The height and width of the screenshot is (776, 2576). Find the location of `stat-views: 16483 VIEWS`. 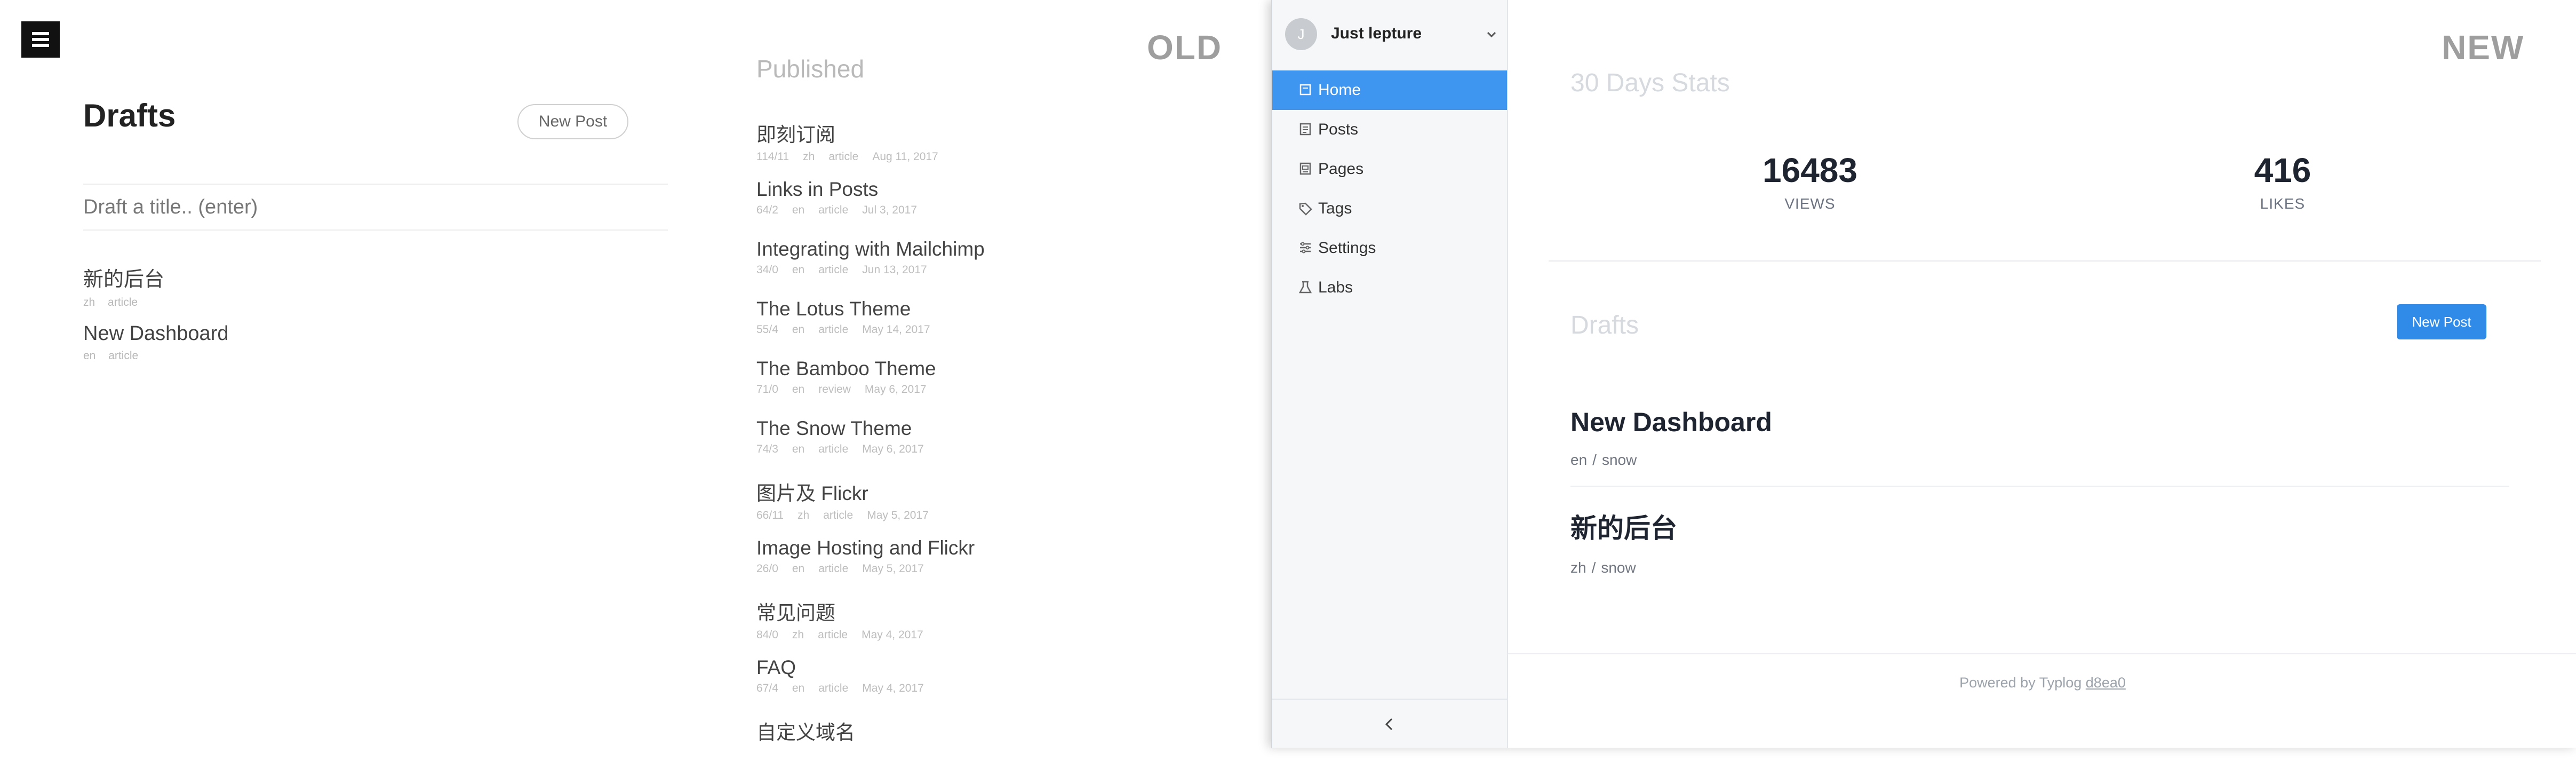

stat-views: 16483 VIEWS is located at coordinates (1810, 181).